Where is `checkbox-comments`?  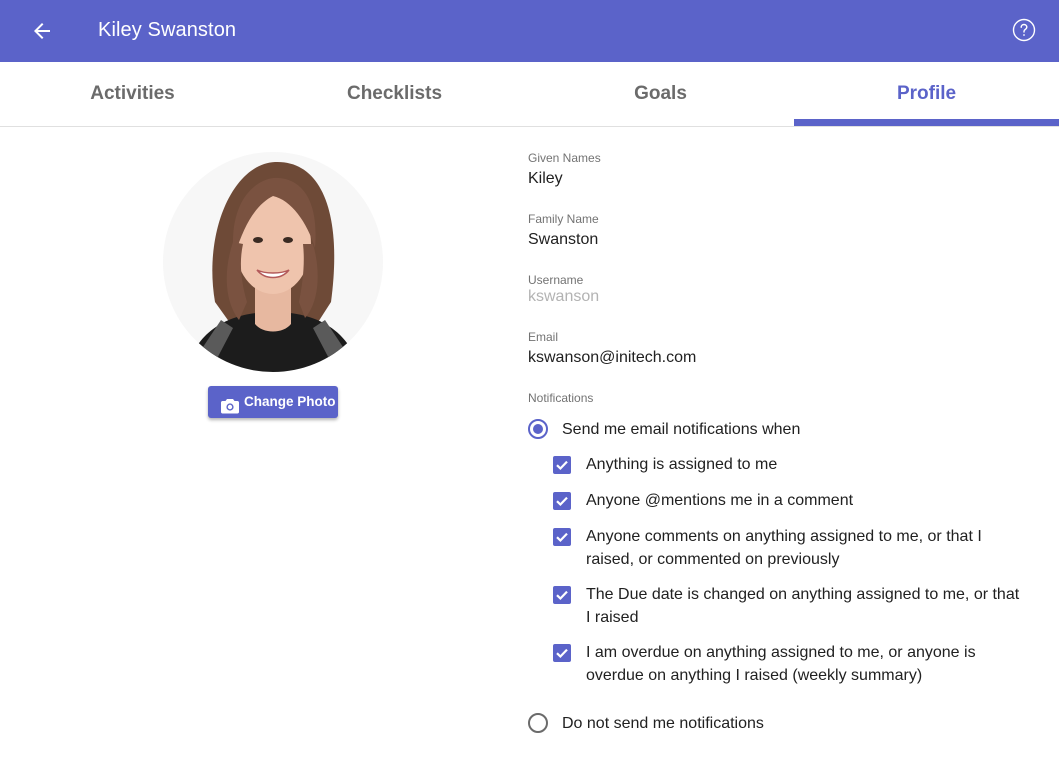 checkbox-comments is located at coordinates (562, 537).